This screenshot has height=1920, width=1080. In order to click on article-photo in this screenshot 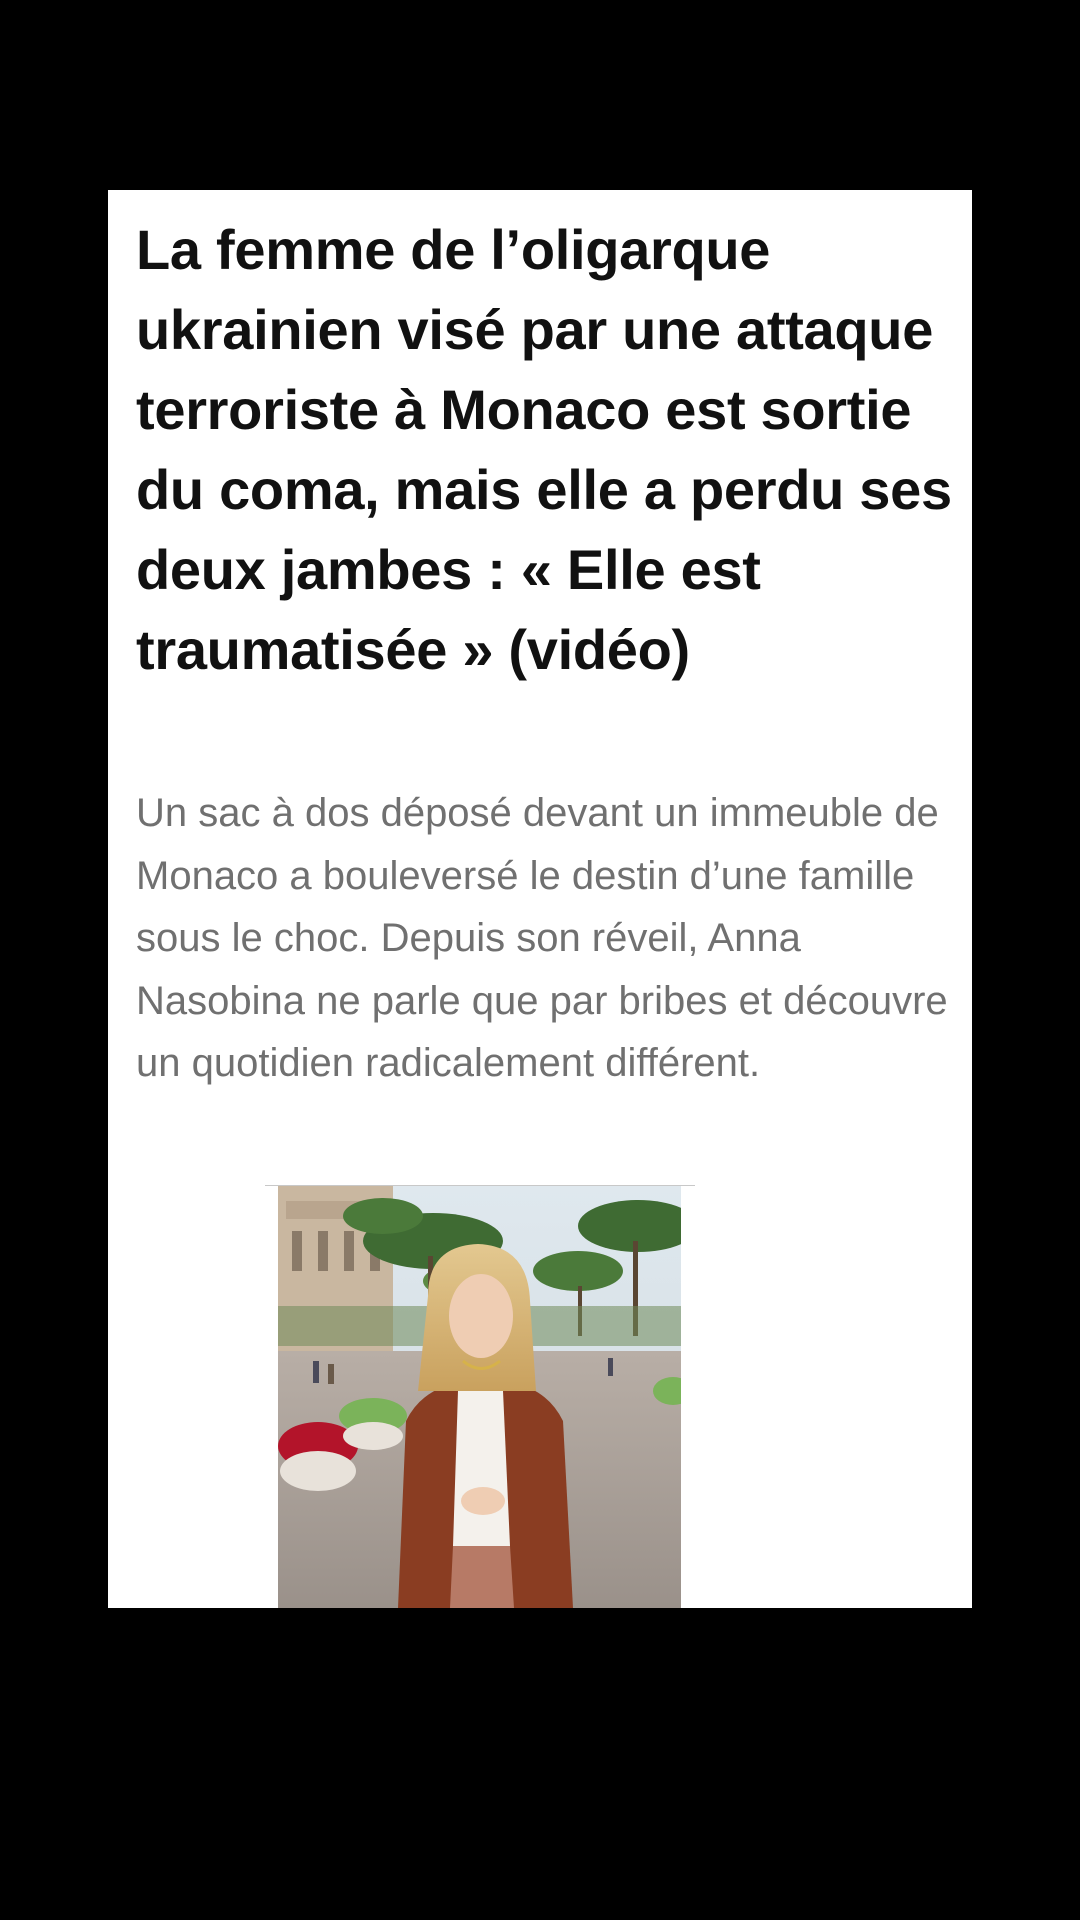, I will do `click(479, 1397)`.